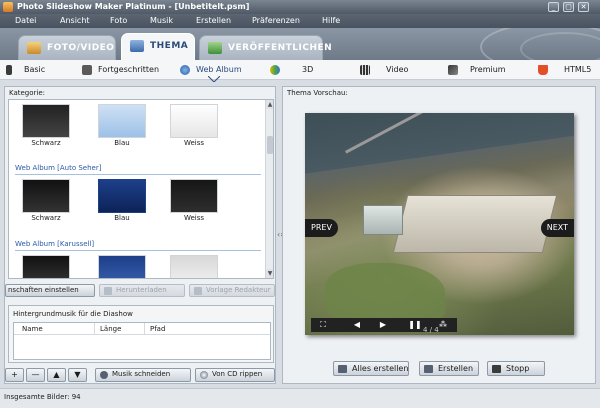 The image size is (600, 408). I want to click on button-label: Musik schneiden, so click(141, 374).